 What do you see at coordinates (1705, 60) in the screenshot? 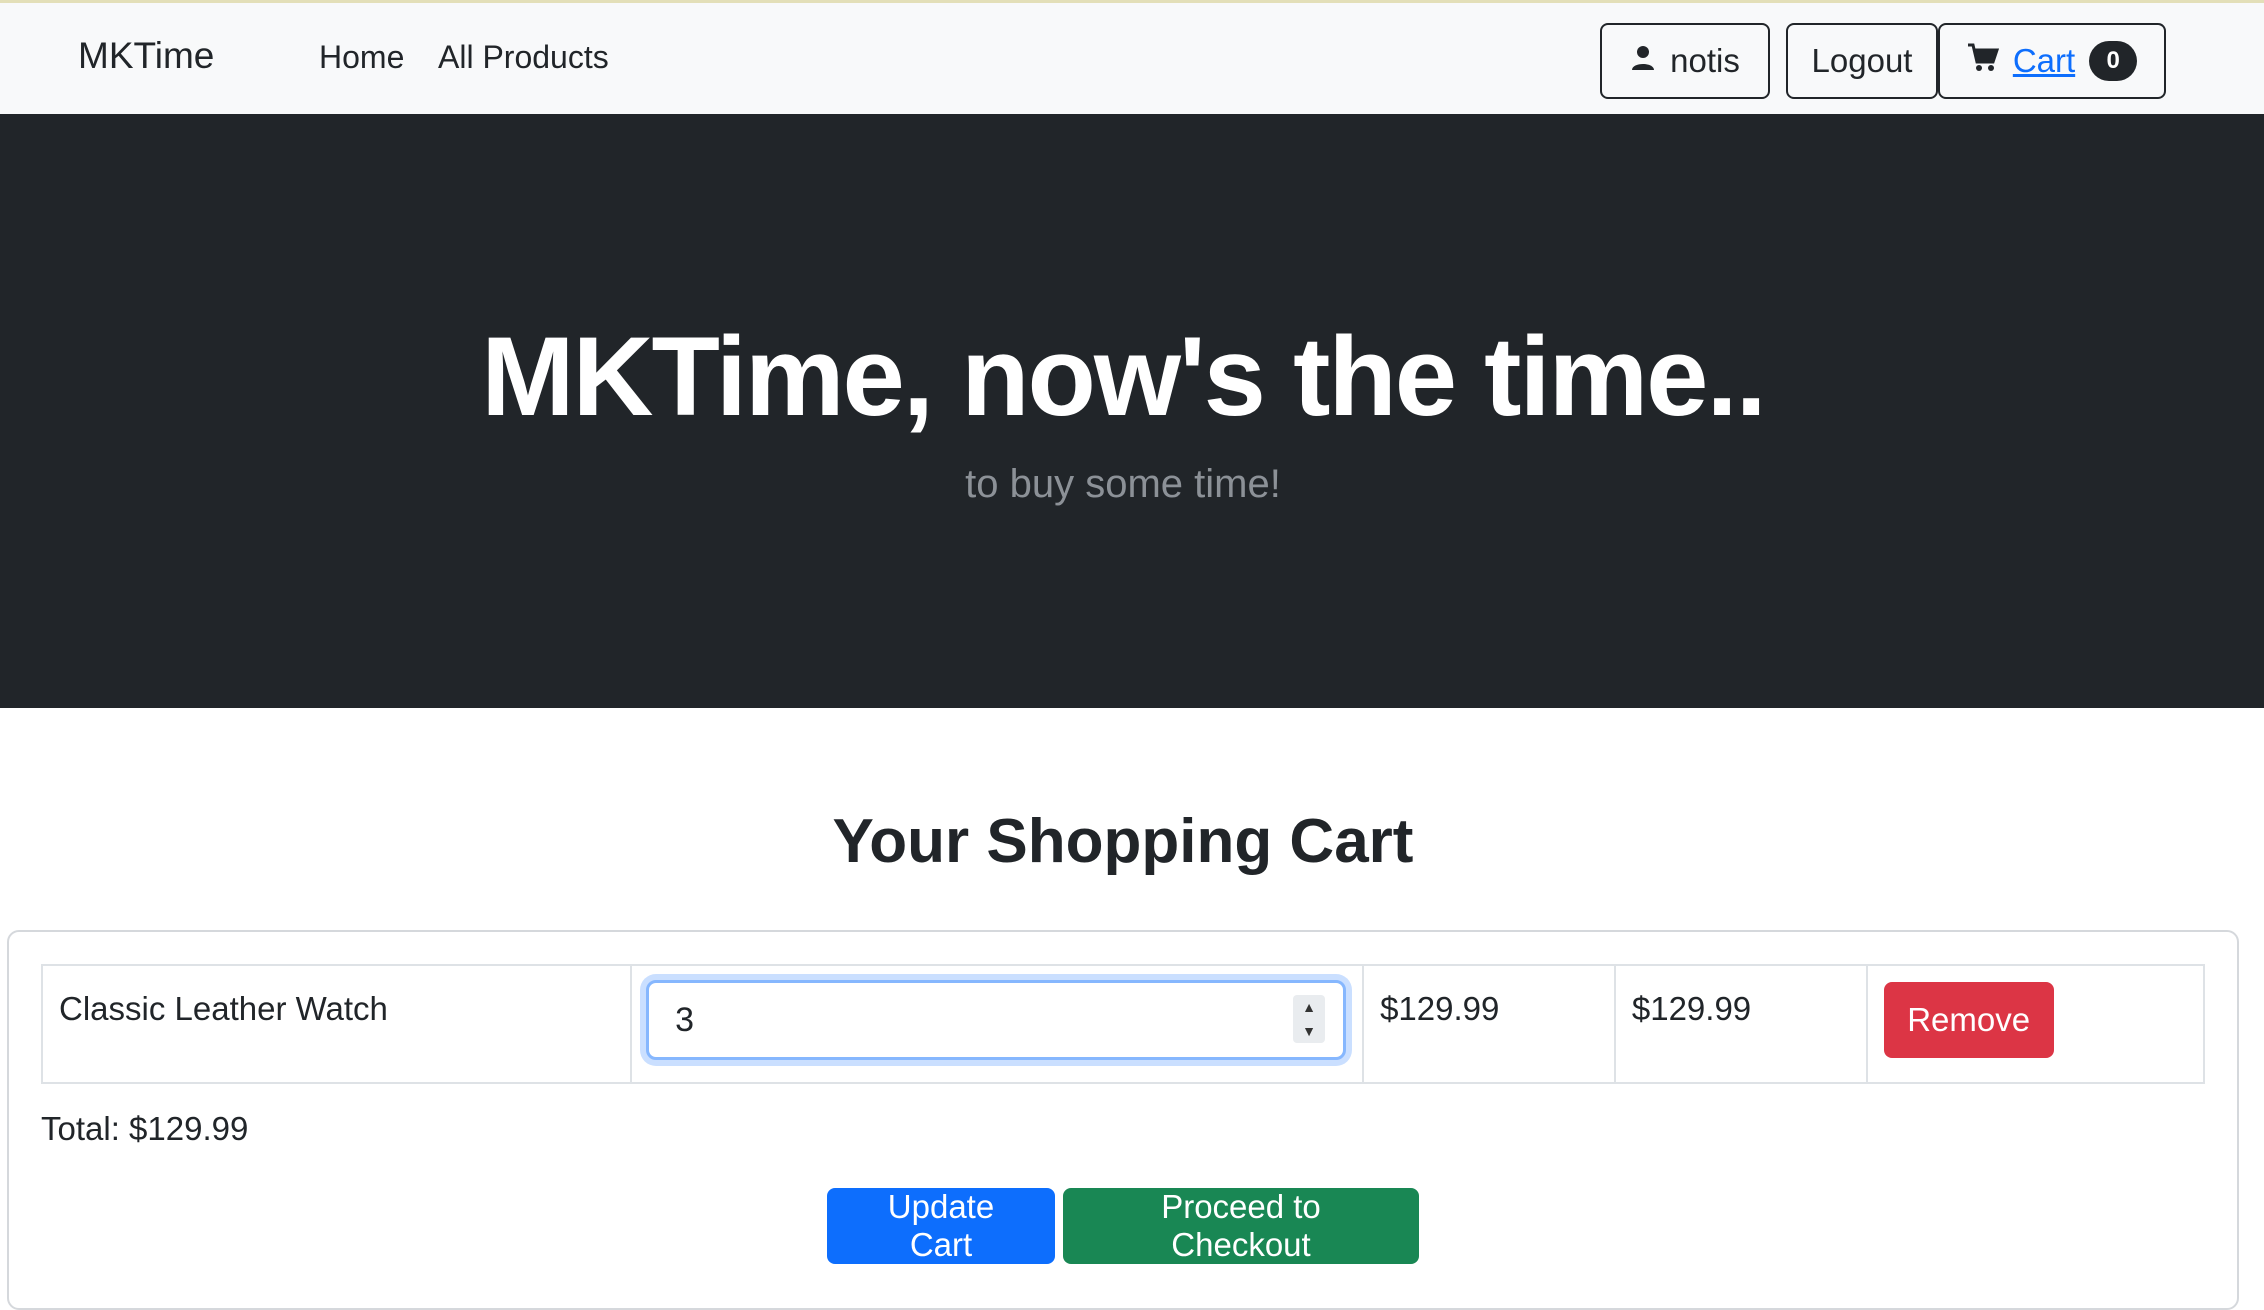
I see `user-name: notis` at bounding box center [1705, 60].